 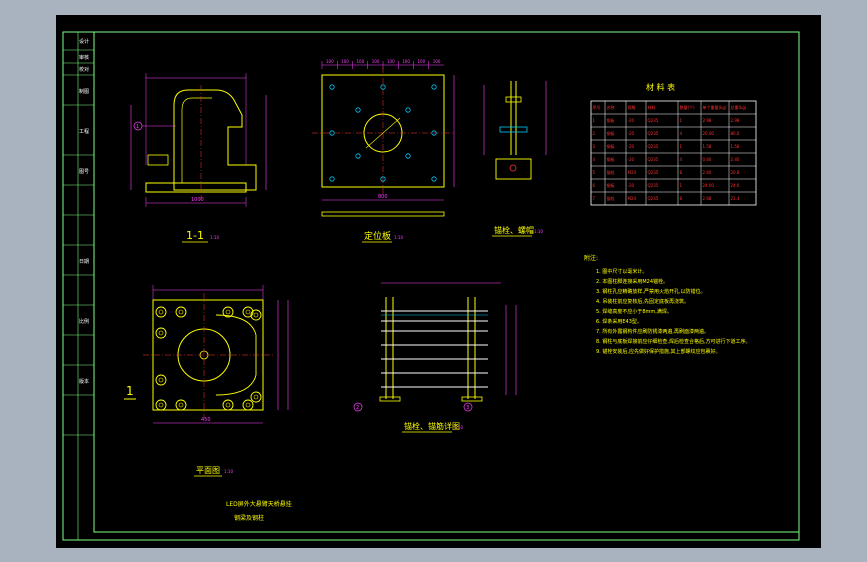 I want to click on note-7: 7. 所有外露钢构件应刷防锈漆两遍,再刷面漆两遍。, so click(x=652, y=331).